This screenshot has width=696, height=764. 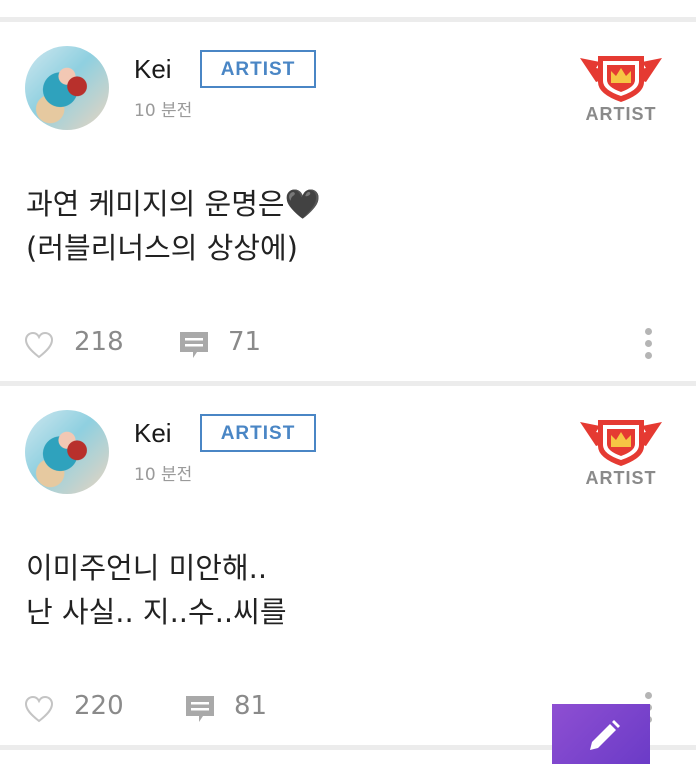 I want to click on pencil-icon, so click(x=605, y=735).